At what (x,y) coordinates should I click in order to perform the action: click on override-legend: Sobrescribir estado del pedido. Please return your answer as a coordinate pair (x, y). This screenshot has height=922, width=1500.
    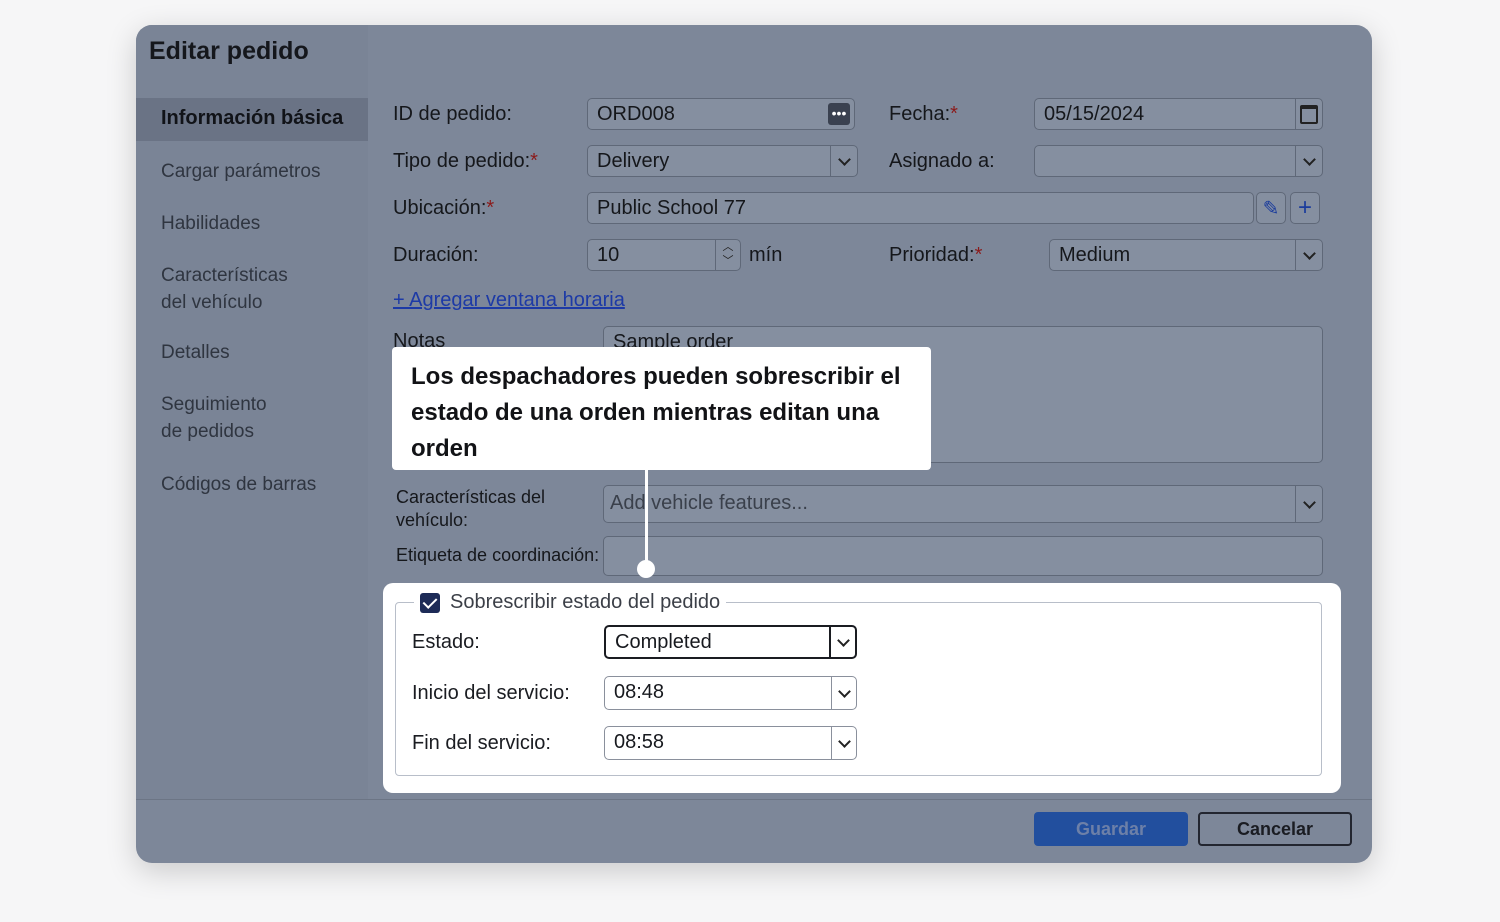
    Looking at the image, I should click on (570, 602).